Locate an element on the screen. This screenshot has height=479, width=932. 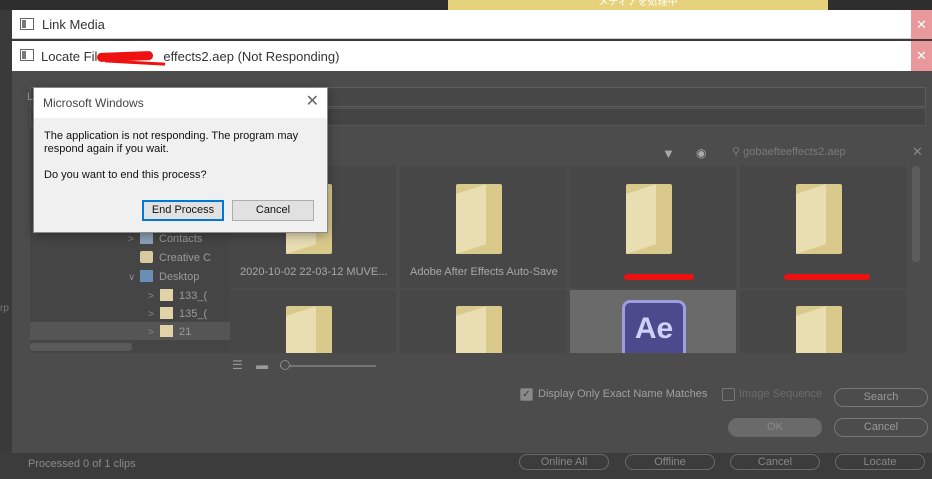
tree-item-label: Desktop is located at coordinates (179, 277).